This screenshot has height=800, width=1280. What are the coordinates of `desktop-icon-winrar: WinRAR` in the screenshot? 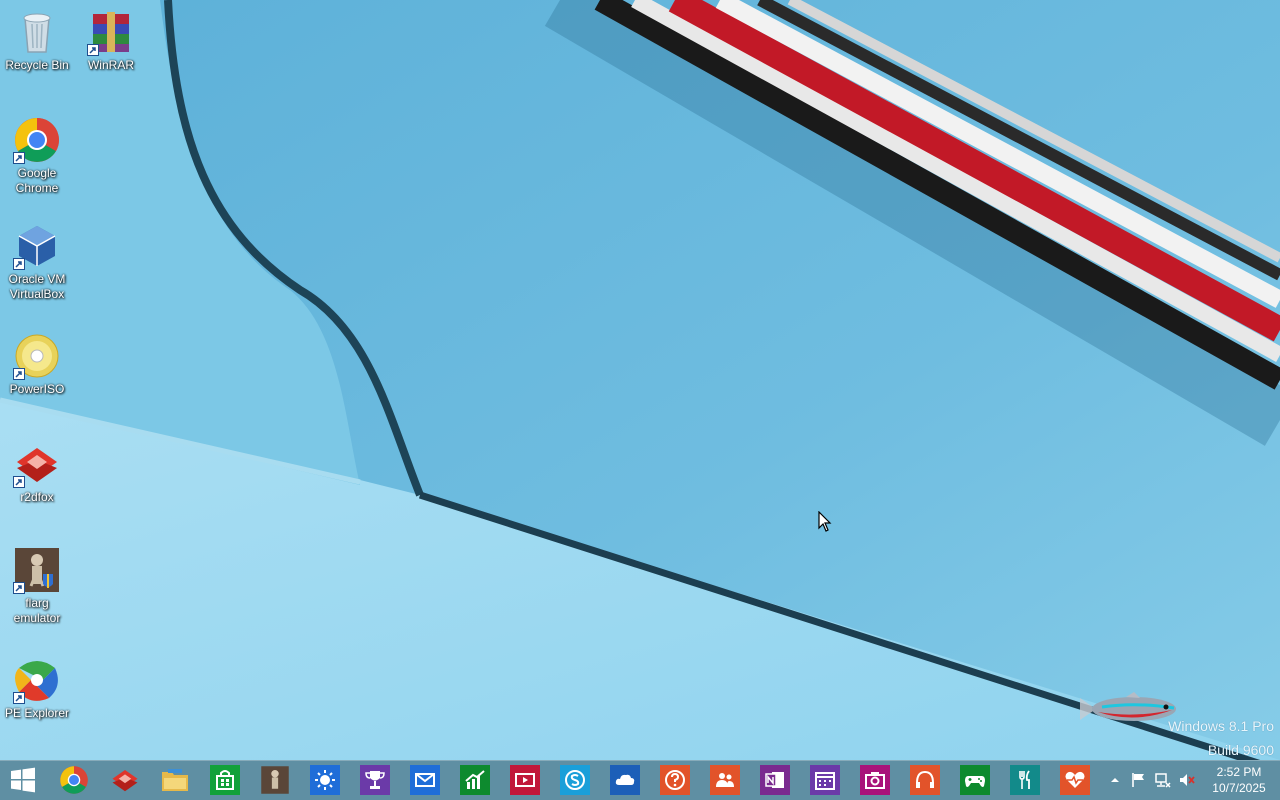 It's located at (111, 40).